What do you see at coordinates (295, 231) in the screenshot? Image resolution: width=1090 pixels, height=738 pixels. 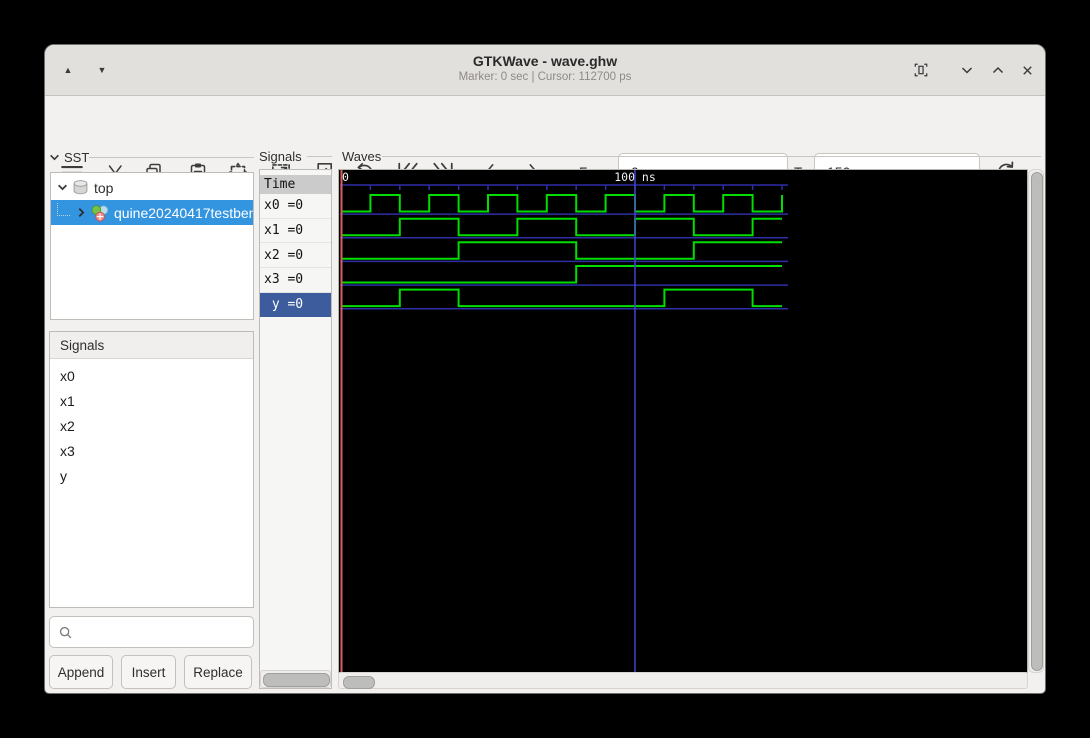 I see `wave-row-label-x1: x1 =0` at bounding box center [295, 231].